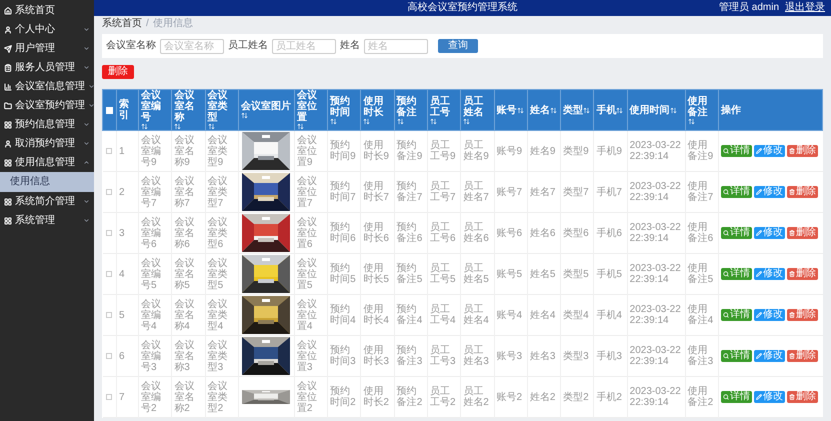  I want to click on table-cell-text: 会议室名称5, so click(185, 274).